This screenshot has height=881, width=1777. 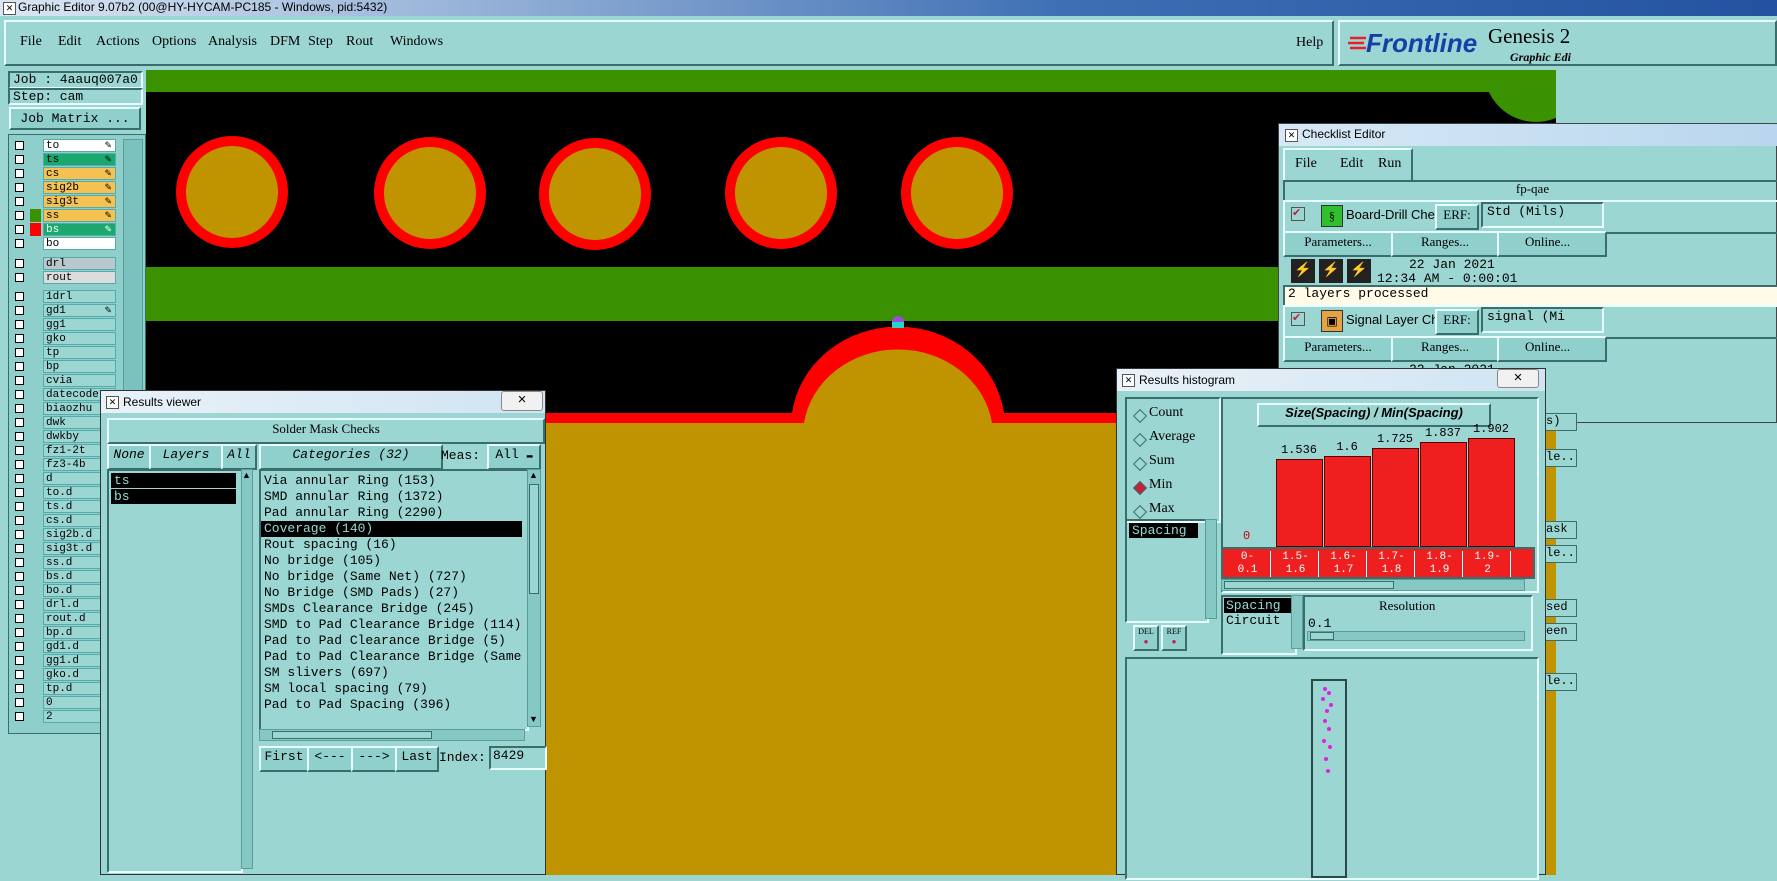 What do you see at coordinates (417, 759) in the screenshot?
I see `nav-last-button: Last` at bounding box center [417, 759].